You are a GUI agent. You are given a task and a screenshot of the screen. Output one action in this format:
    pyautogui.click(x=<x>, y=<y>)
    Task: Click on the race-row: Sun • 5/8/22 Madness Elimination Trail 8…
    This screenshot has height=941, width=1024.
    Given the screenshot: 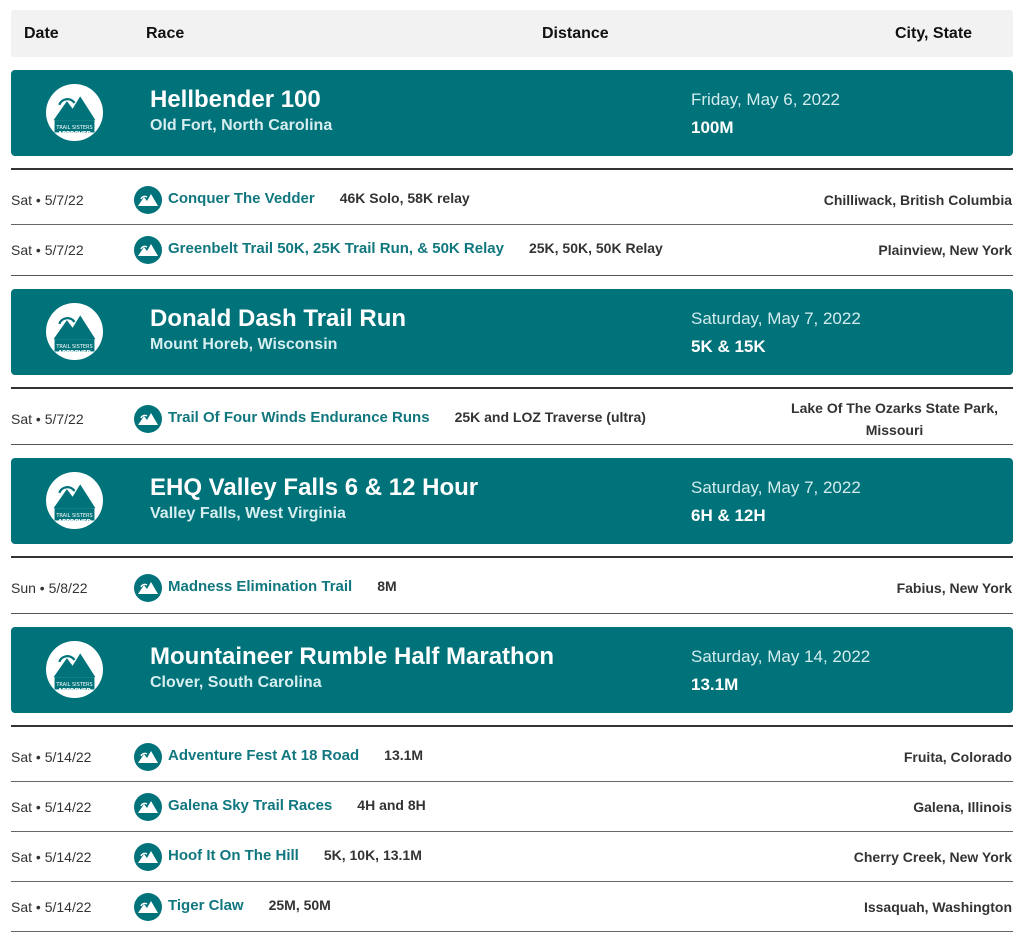 What is the action you would take?
    pyautogui.click(x=512, y=588)
    